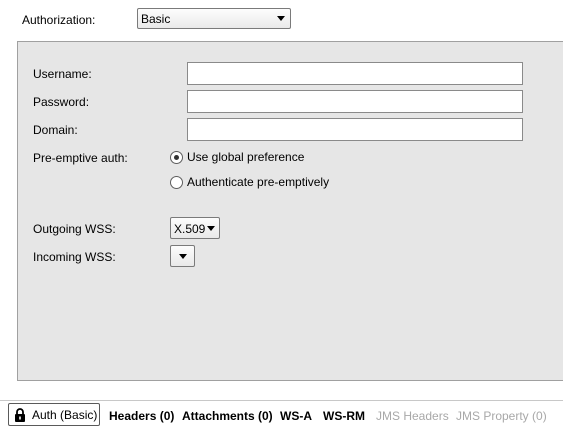 This screenshot has width=563, height=432. Describe the element at coordinates (80, 158) in the screenshot. I see `preemptive-auth-label: Pre-emptive auth:` at that location.